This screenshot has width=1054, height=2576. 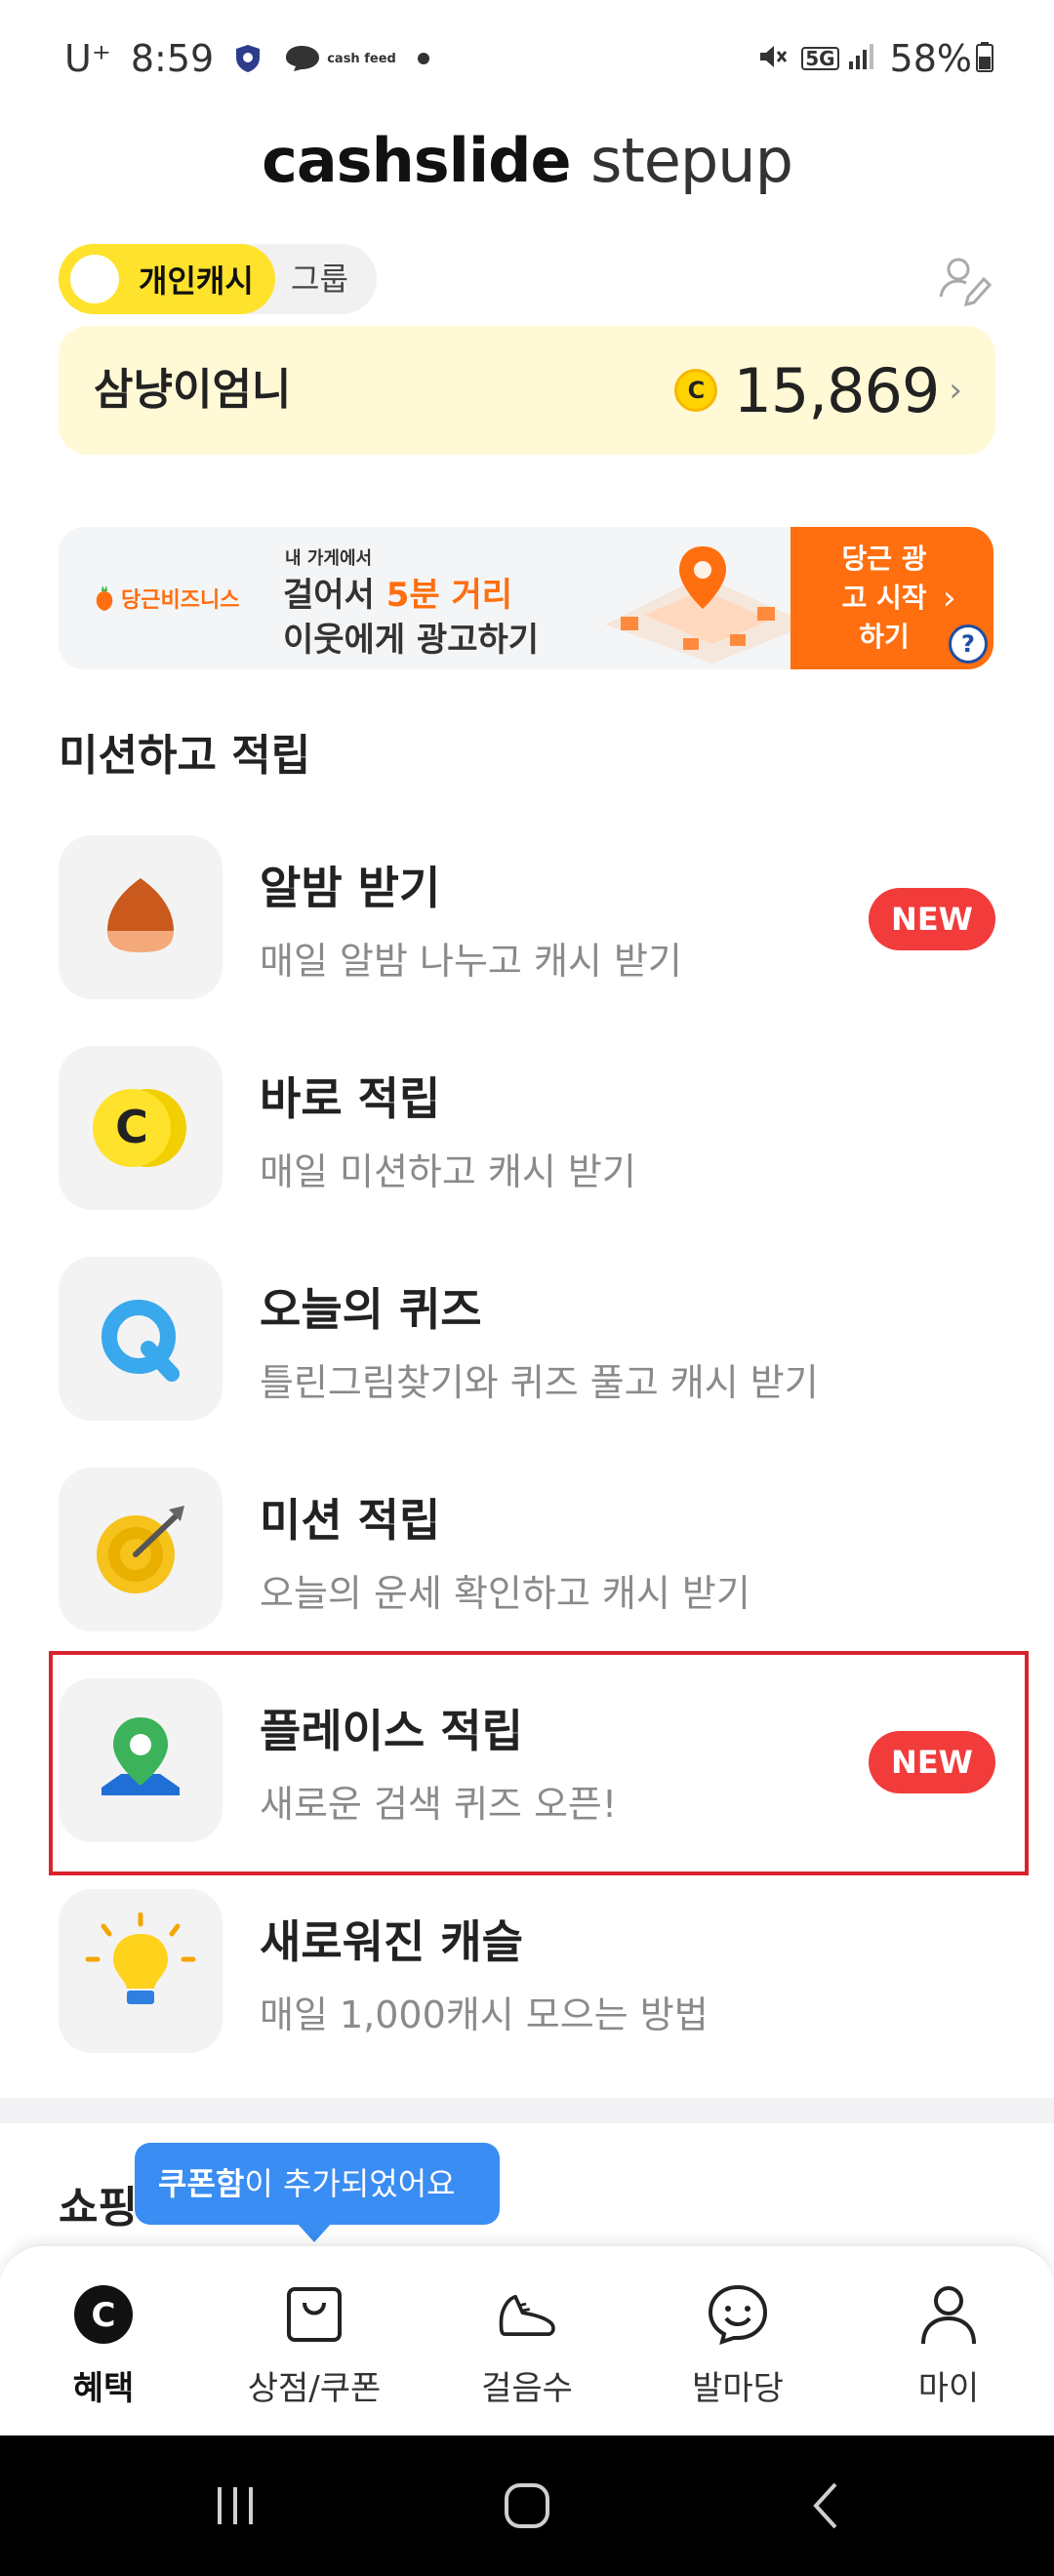 What do you see at coordinates (104, 598) in the screenshot?
I see `carrot-icon` at bounding box center [104, 598].